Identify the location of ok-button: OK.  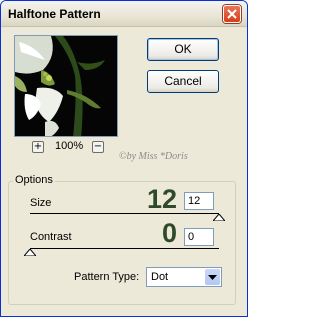
(183, 49).